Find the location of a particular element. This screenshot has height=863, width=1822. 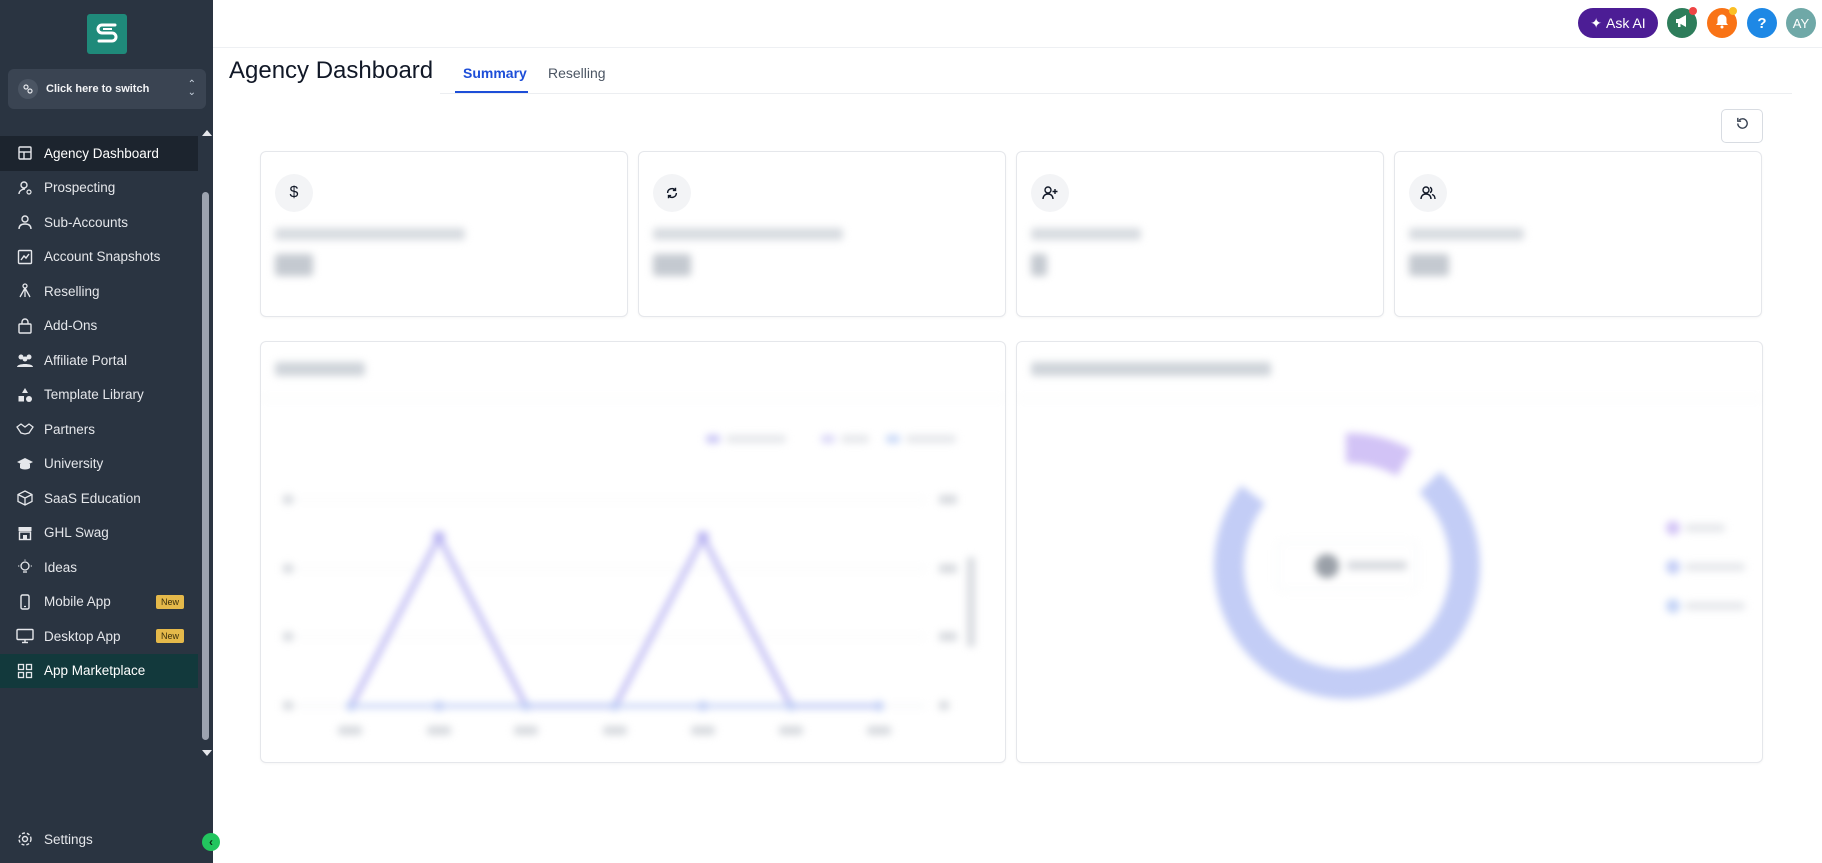

bag-icon is located at coordinates (25, 326).